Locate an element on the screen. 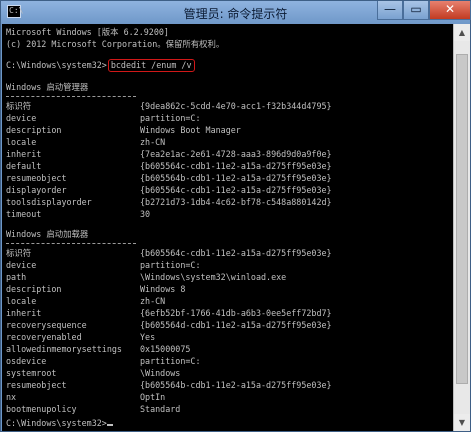  entry-row: timeout 30 is located at coordinates (78, 214).